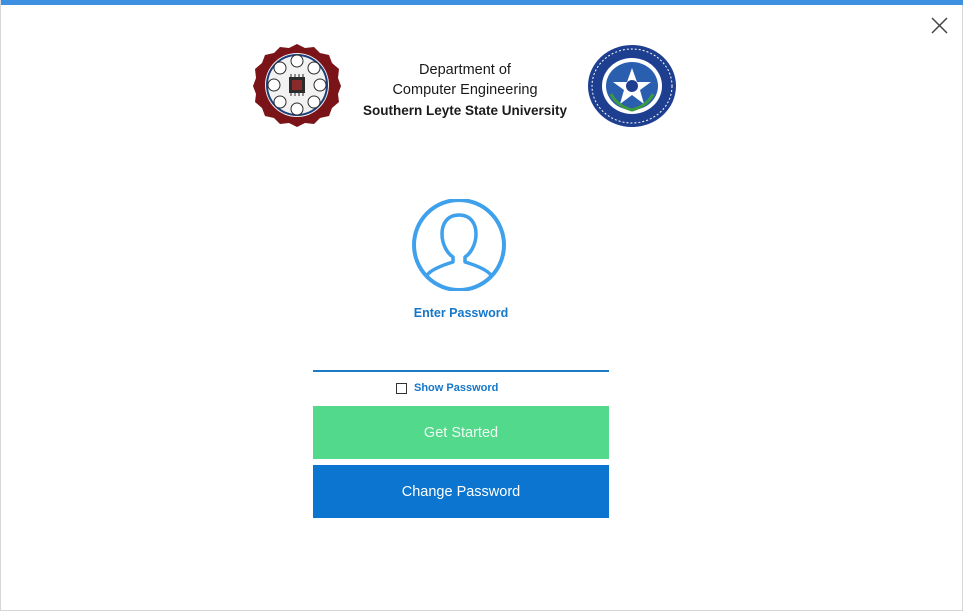 This screenshot has width=963, height=611. I want to click on university-name: Southern Leyte State University, so click(465, 110).